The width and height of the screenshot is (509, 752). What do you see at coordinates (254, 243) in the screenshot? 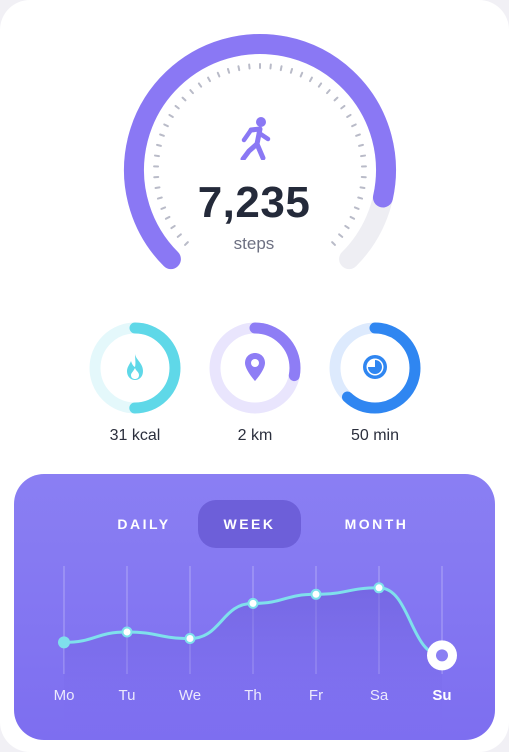
I see `steps-label: steps` at bounding box center [254, 243].